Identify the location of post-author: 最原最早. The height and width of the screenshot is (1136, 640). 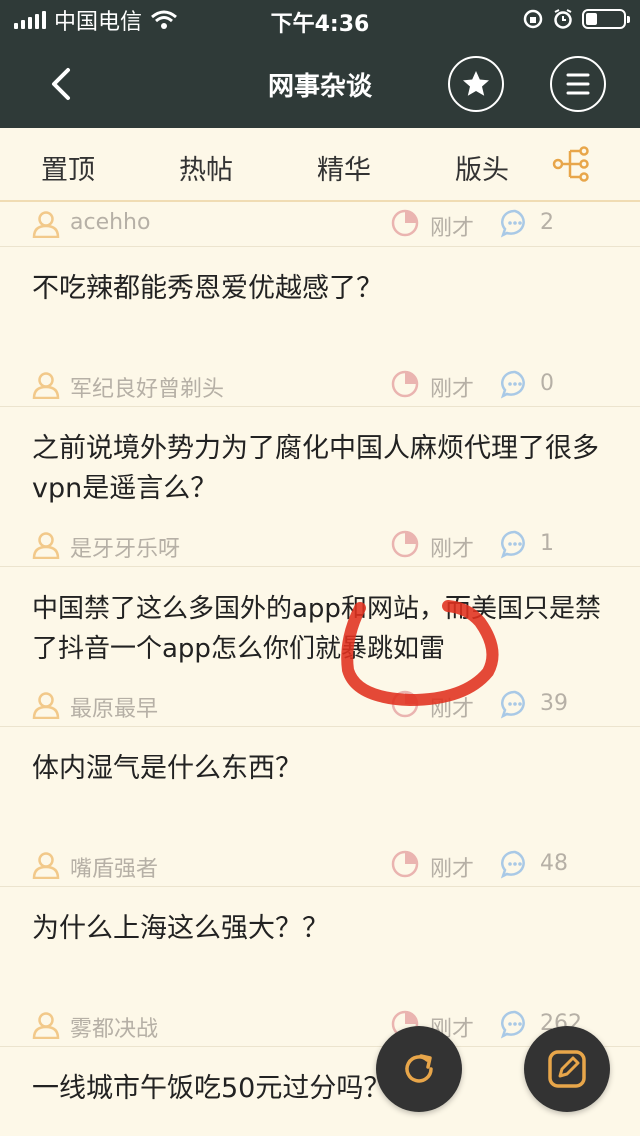
(114, 707).